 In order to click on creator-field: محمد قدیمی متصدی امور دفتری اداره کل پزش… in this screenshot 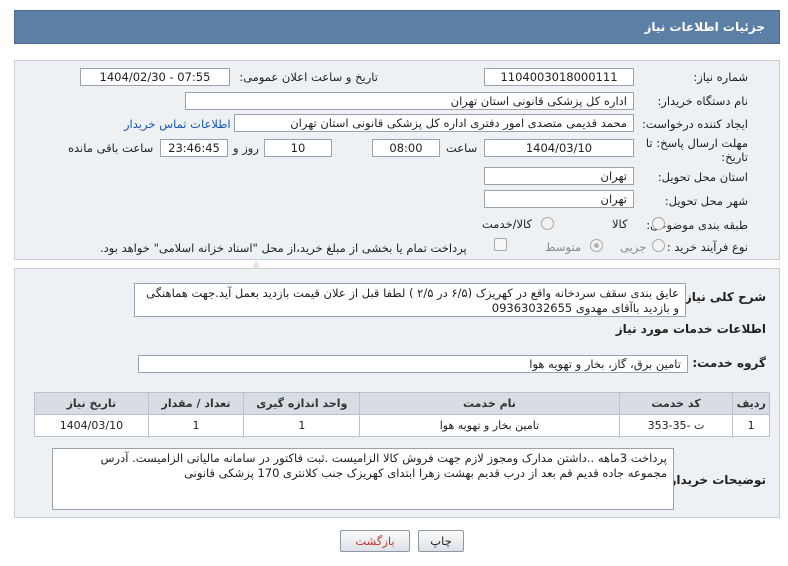, I will do `click(434, 123)`.